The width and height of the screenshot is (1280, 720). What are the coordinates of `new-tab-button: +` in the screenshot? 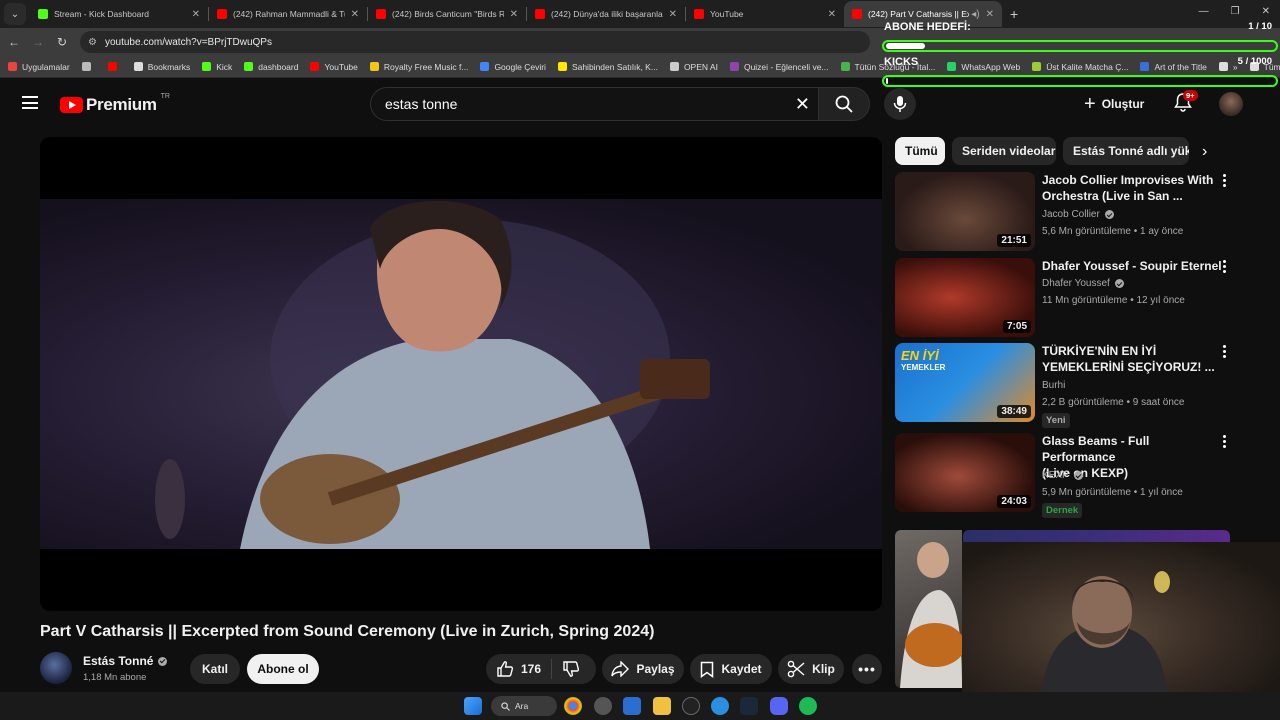 It's located at (1014, 14).